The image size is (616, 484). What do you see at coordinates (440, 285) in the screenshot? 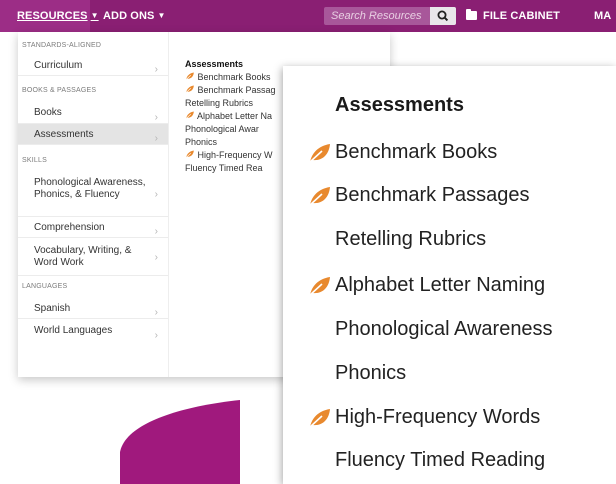
I see `callout-link-alphabet-letter-naming: Alphabet Letter Naming` at bounding box center [440, 285].